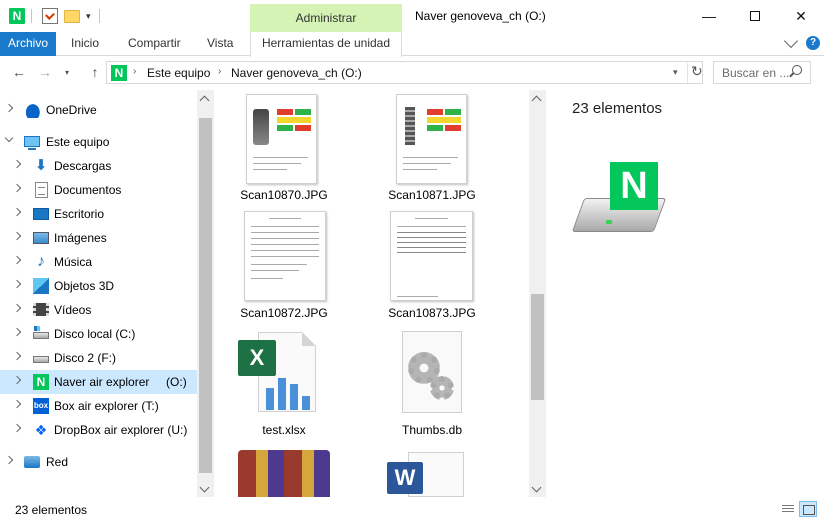 This screenshot has width=824, height=522. What do you see at coordinates (695, 73) in the screenshot?
I see `refresh-button: ↻` at bounding box center [695, 73].